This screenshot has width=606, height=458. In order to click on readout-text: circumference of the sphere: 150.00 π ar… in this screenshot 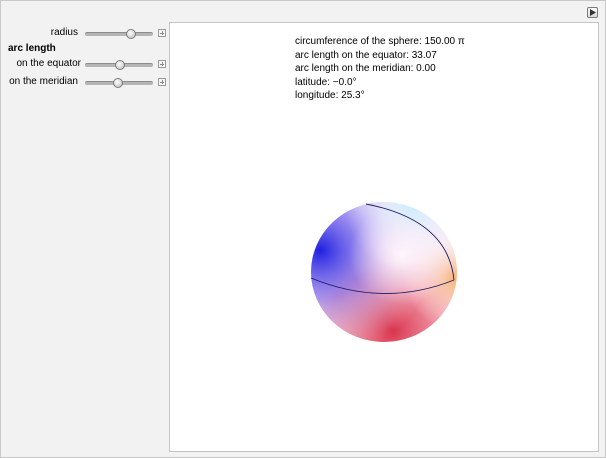, I will do `click(380, 69)`.